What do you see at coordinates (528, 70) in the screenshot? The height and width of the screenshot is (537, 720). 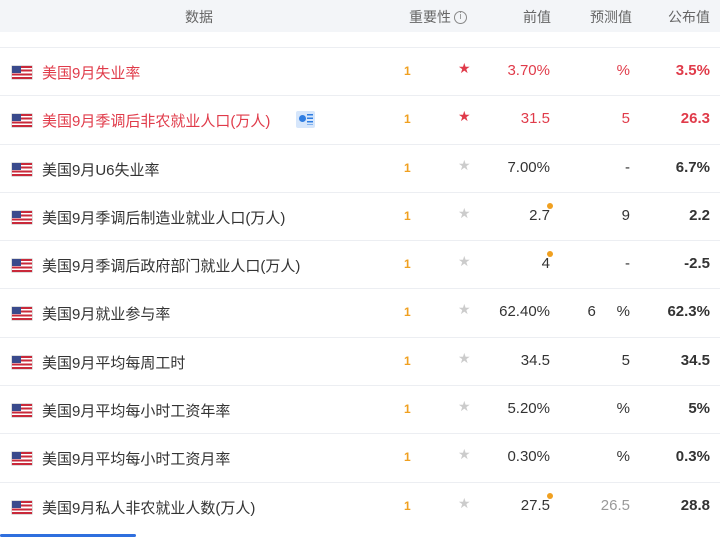 I see `previous-value: 3.70%` at bounding box center [528, 70].